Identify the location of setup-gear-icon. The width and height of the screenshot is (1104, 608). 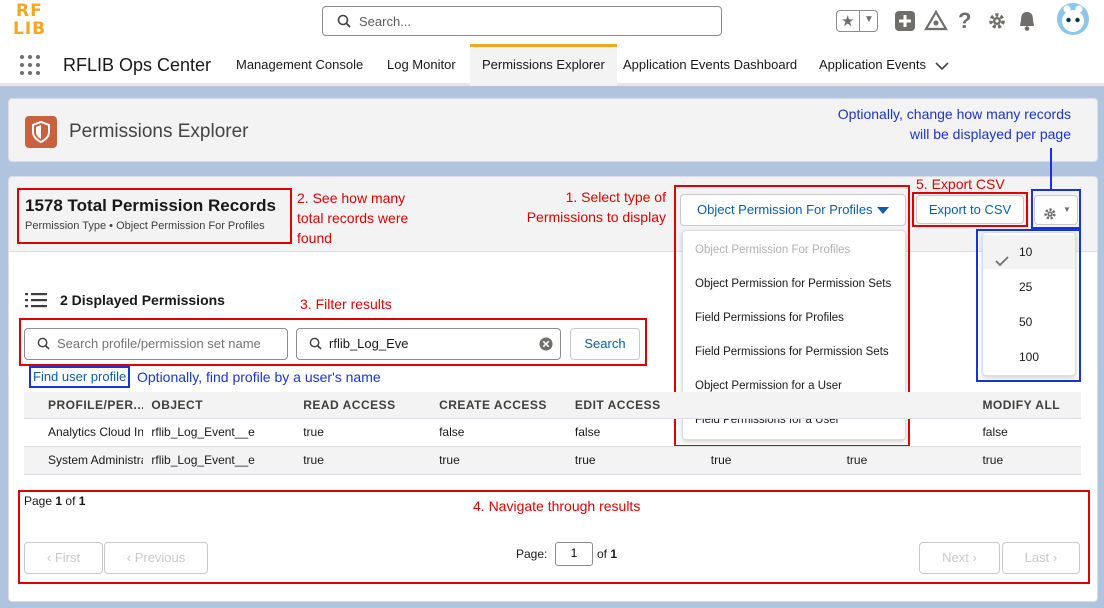
(997, 22).